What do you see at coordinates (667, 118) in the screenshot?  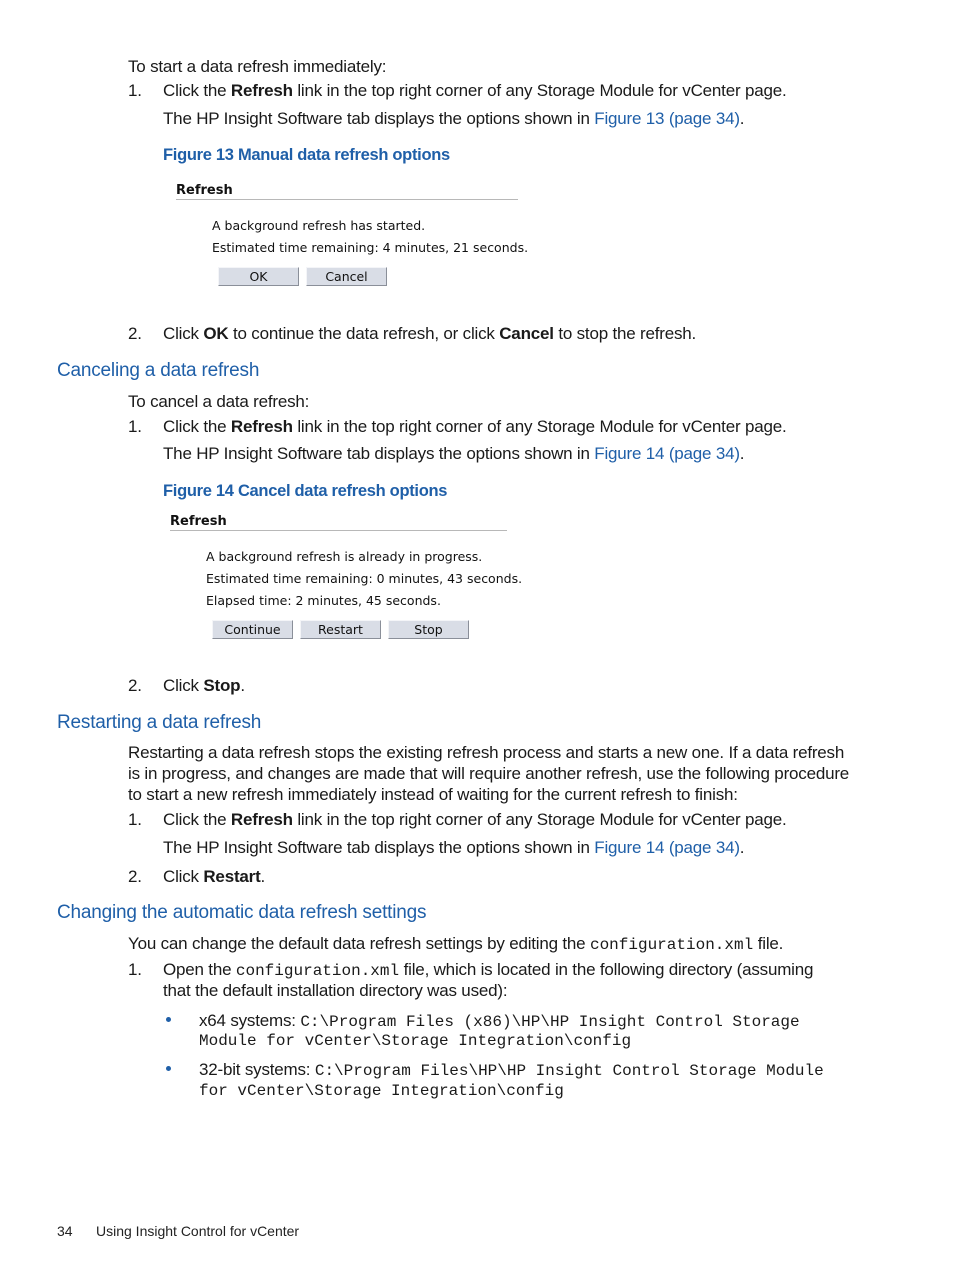 I see `figure-13-link: Figure 13 (page 34)` at bounding box center [667, 118].